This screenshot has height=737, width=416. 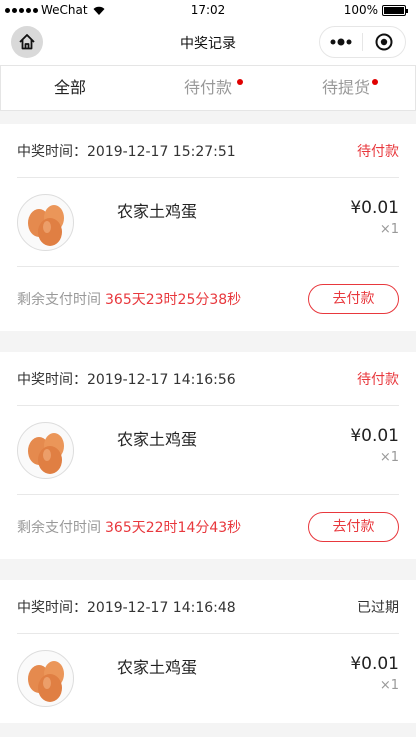 I want to click on mini-program-capsule, so click(x=362, y=42).